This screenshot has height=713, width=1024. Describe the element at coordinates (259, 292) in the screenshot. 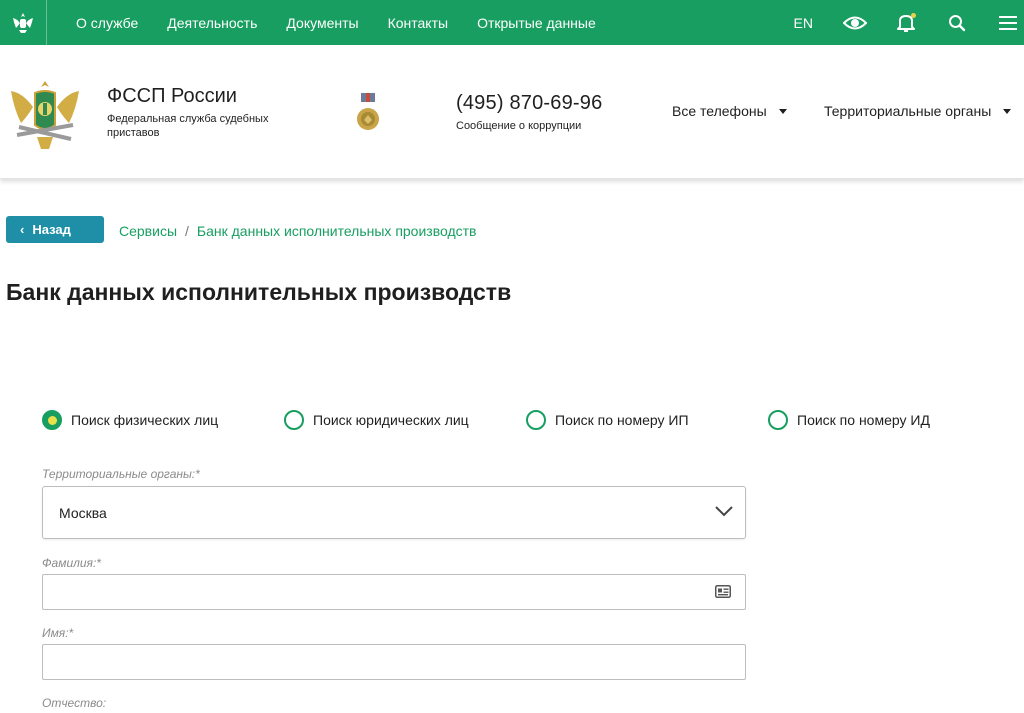

I see `page-title: Банк данных исполнительных производств` at that location.